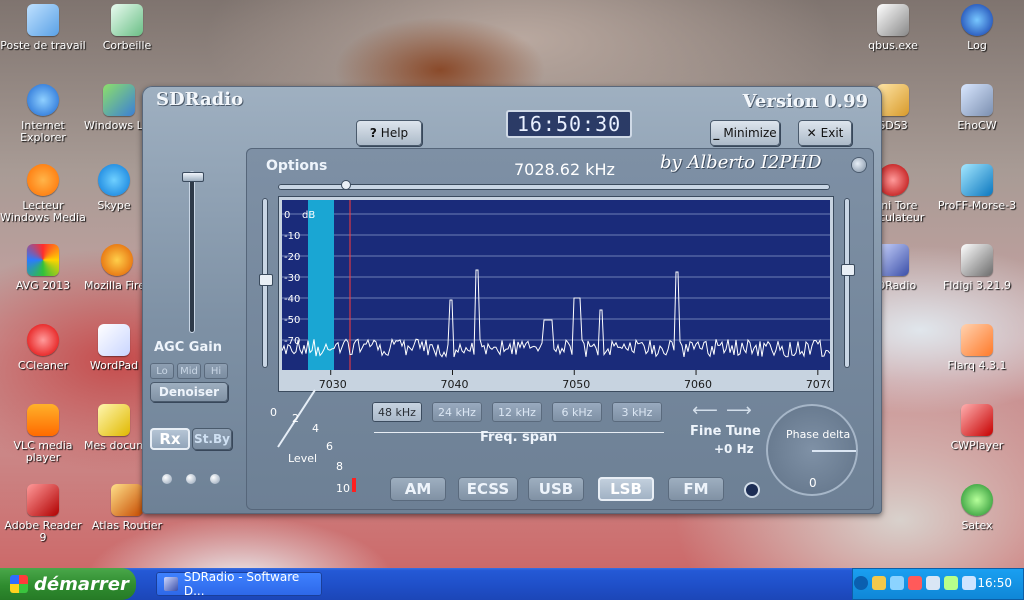  Describe the element at coordinates (977, 365) in the screenshot. I see `desktop-icon-label: Flarq 4.3.1` at that location.